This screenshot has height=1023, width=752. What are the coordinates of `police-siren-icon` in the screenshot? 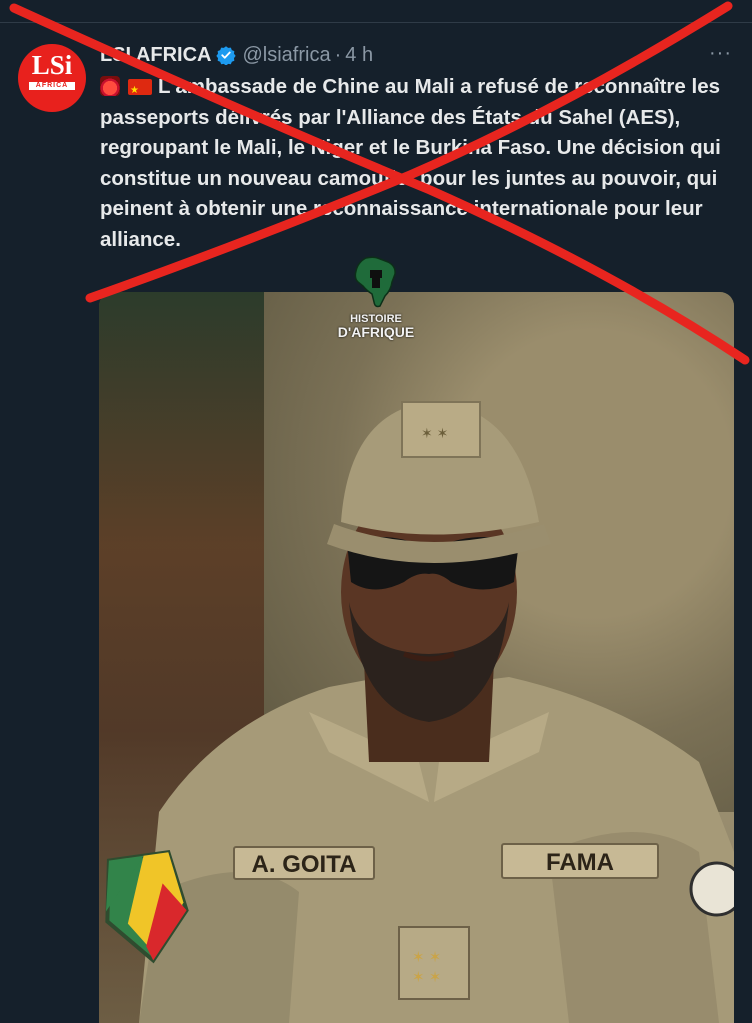 It's located at (110, 86).